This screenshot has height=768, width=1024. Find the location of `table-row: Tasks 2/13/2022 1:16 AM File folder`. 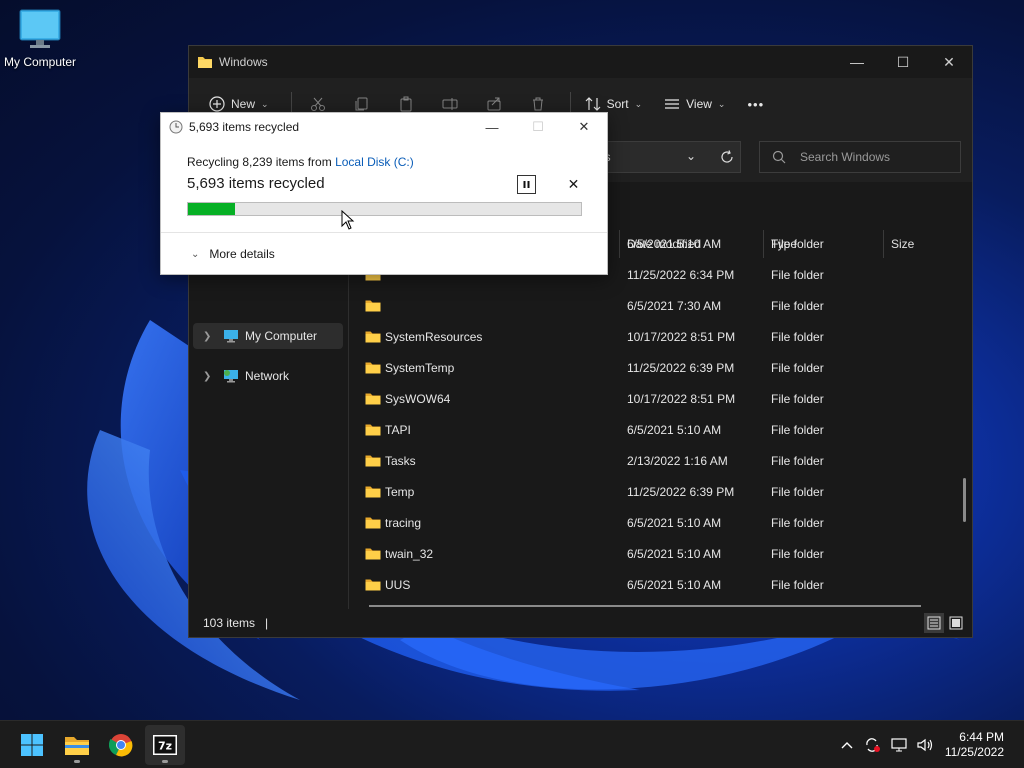

table-row: Tasks 2/13/2022 1:16 AM File folder is located at coordinates (660, 460).